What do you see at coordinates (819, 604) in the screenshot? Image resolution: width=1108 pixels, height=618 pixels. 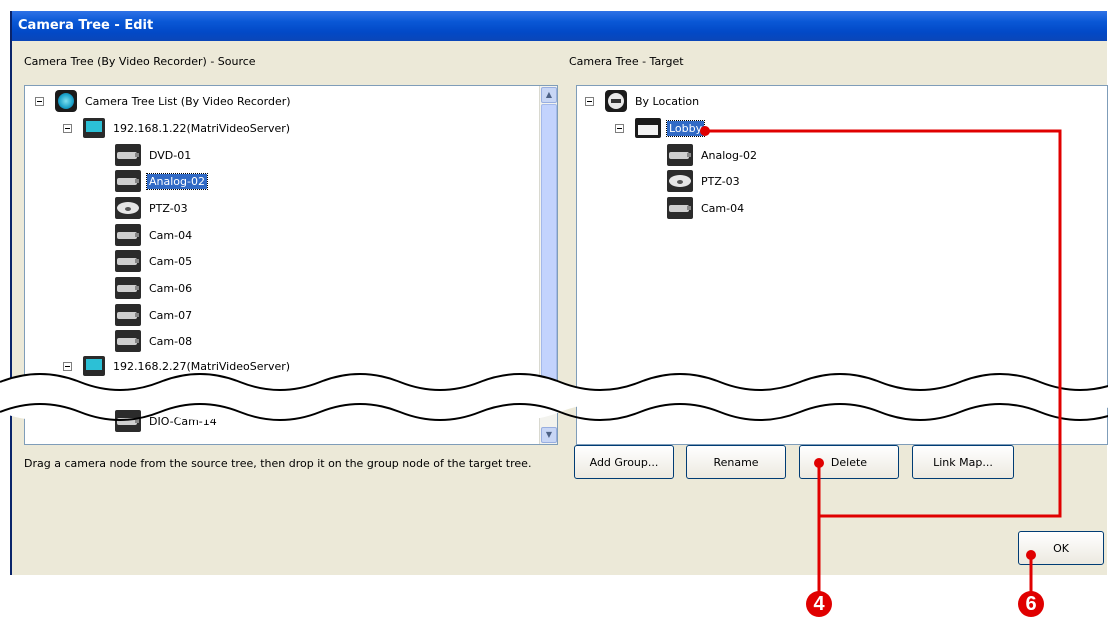 I see `callout-marker-4: 4` at bounding box center [819, 604].